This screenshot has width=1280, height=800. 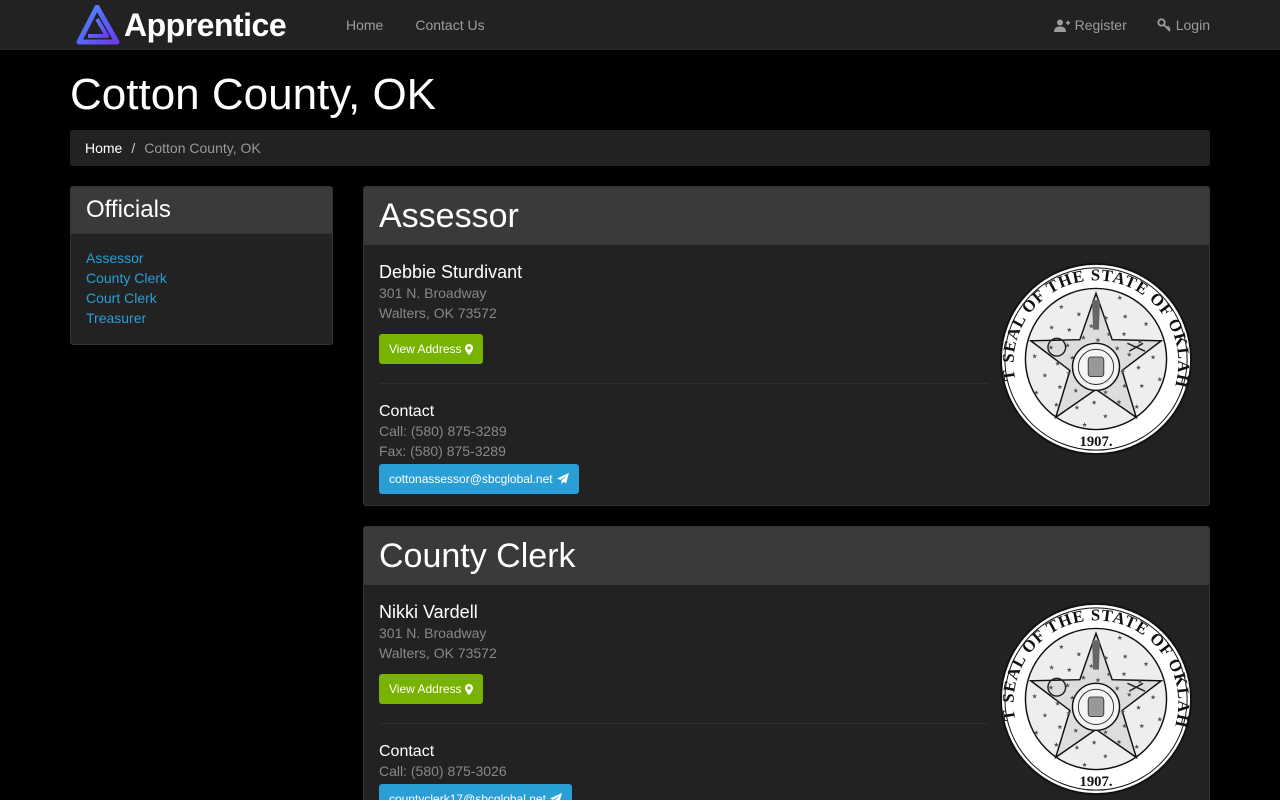 What do you see at coordinates (128, 209) in the screenshot?
I see `sidebar-title: Officials` at bounding box center [128, 209].